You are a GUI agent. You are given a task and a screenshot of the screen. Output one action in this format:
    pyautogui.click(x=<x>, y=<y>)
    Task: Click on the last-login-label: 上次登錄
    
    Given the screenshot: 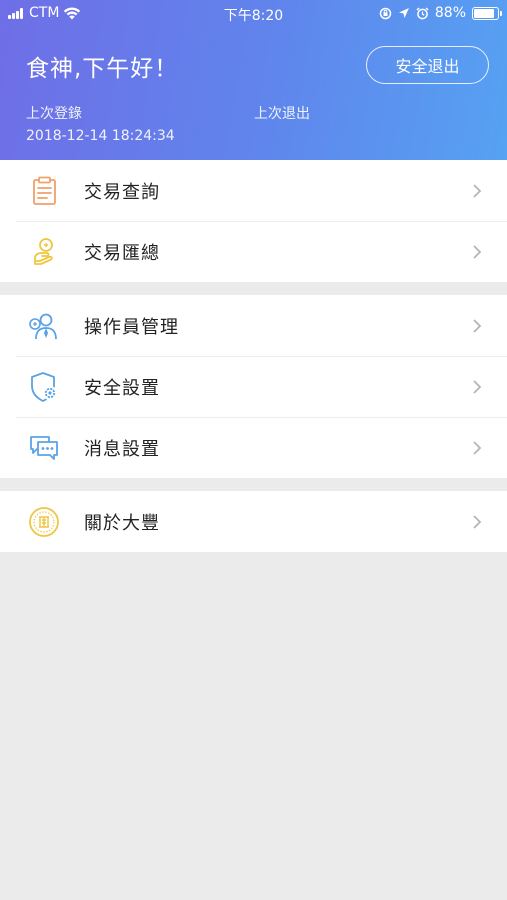 What is the action you would take?
    pyautogui.click(x=54, y=114)
    